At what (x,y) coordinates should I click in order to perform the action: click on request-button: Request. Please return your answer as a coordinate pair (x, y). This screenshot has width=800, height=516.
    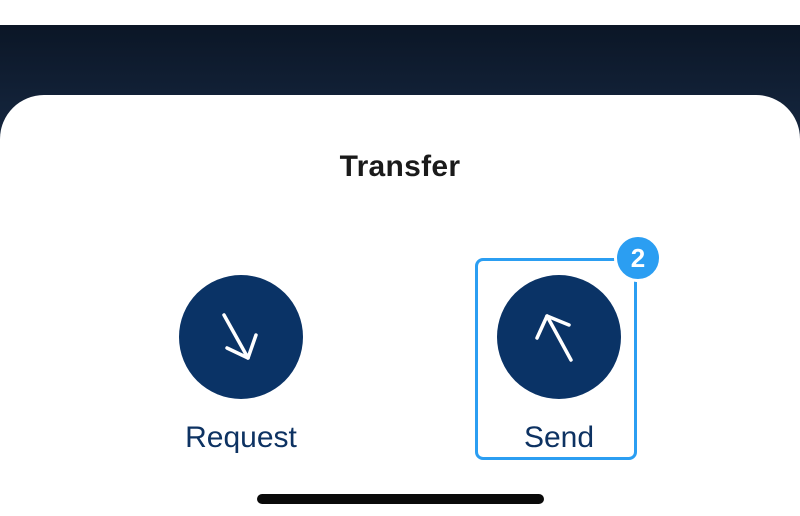
    Looking at the image, I should click on (241, 365).